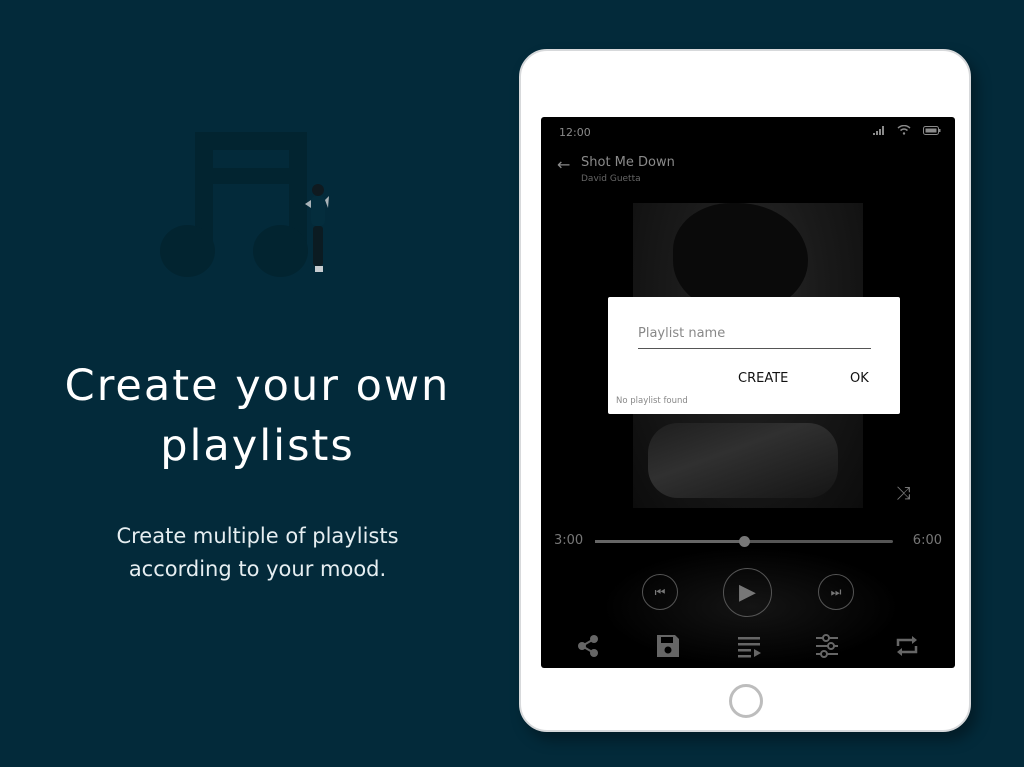  What do you see at coordinates (859, 378) in the screenshot?
I see `ok-button: OK` at bounding box center [859, 378].